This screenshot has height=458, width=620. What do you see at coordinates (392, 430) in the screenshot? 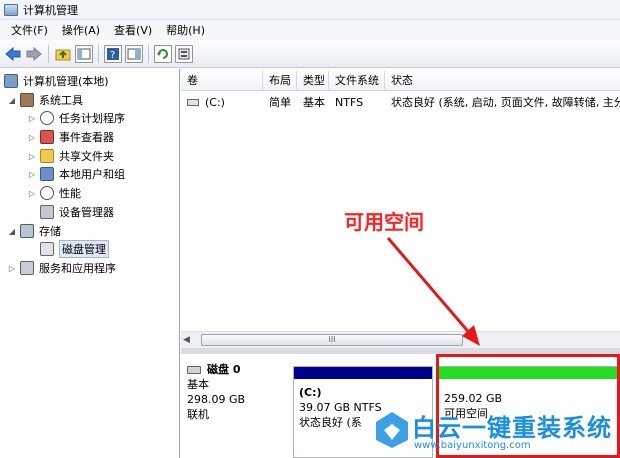
I see `watermark-logo-icon` at bounding box center [392, 430].